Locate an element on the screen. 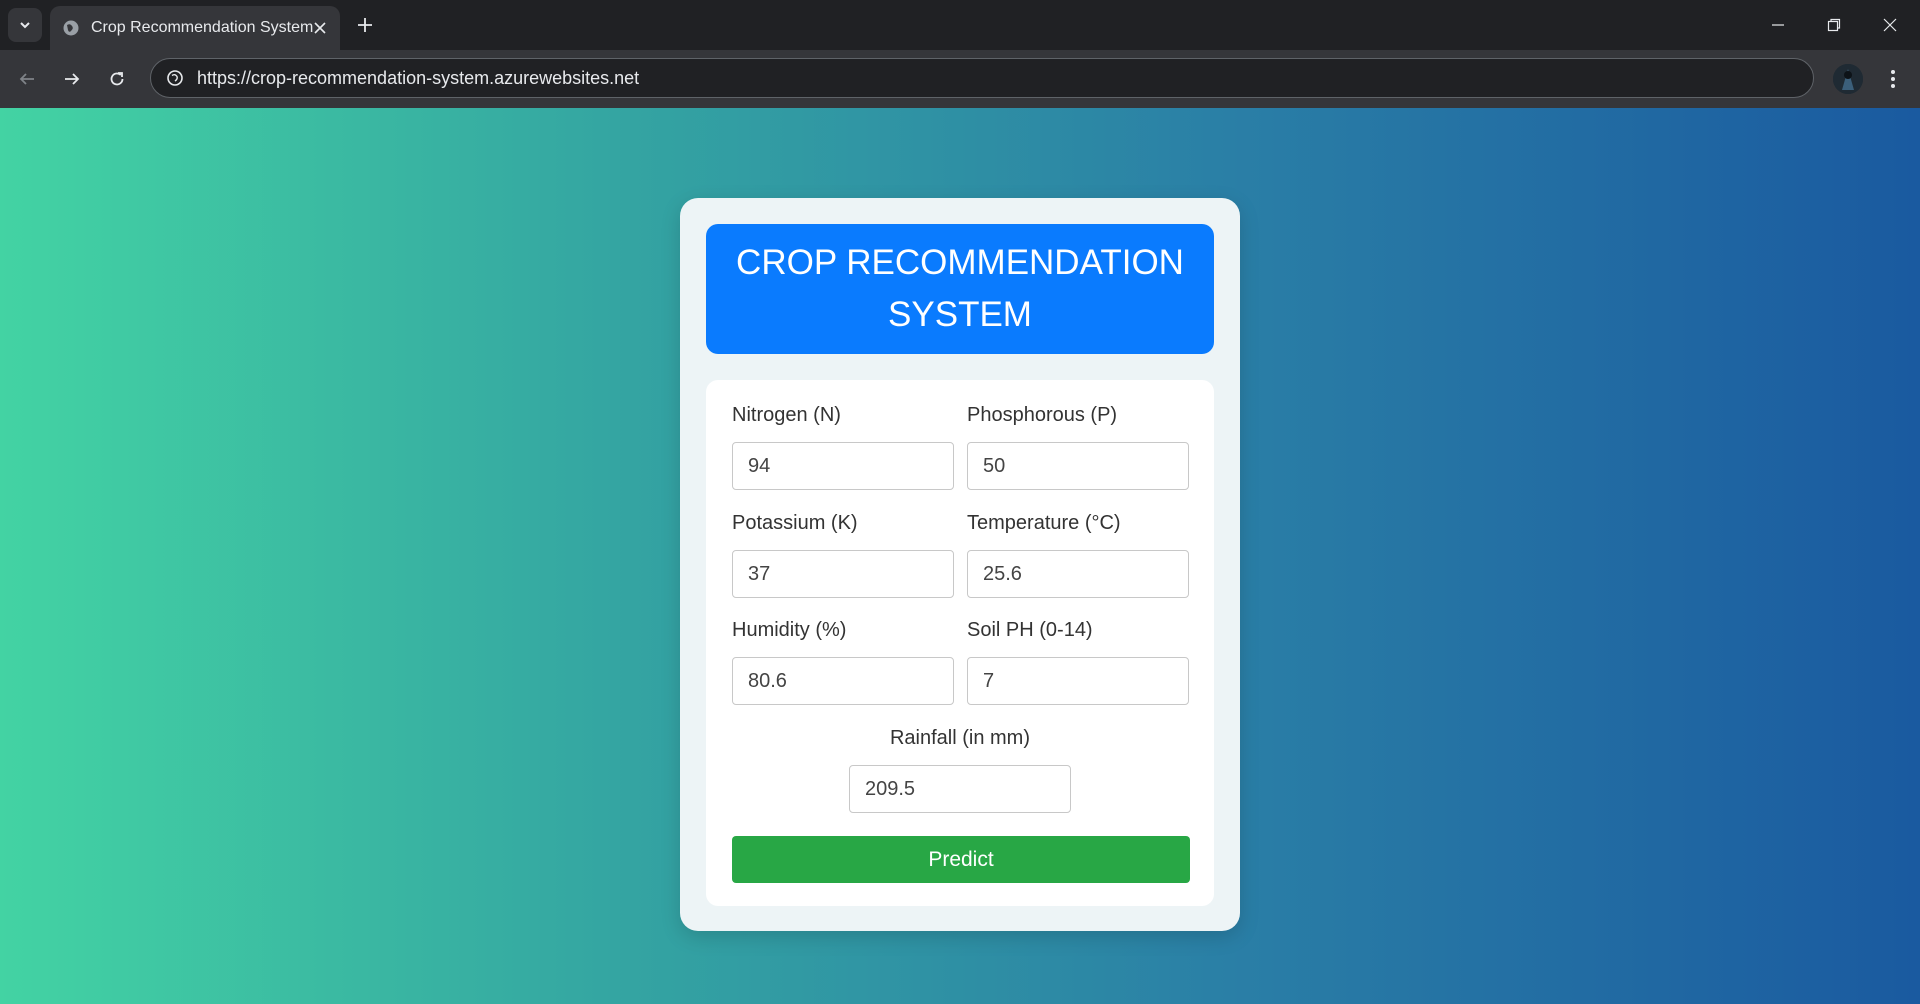 The height and width of the screenshot is (1004, 1920). tab-title: Crop Recommendation System is located at coordinates (202, 27).